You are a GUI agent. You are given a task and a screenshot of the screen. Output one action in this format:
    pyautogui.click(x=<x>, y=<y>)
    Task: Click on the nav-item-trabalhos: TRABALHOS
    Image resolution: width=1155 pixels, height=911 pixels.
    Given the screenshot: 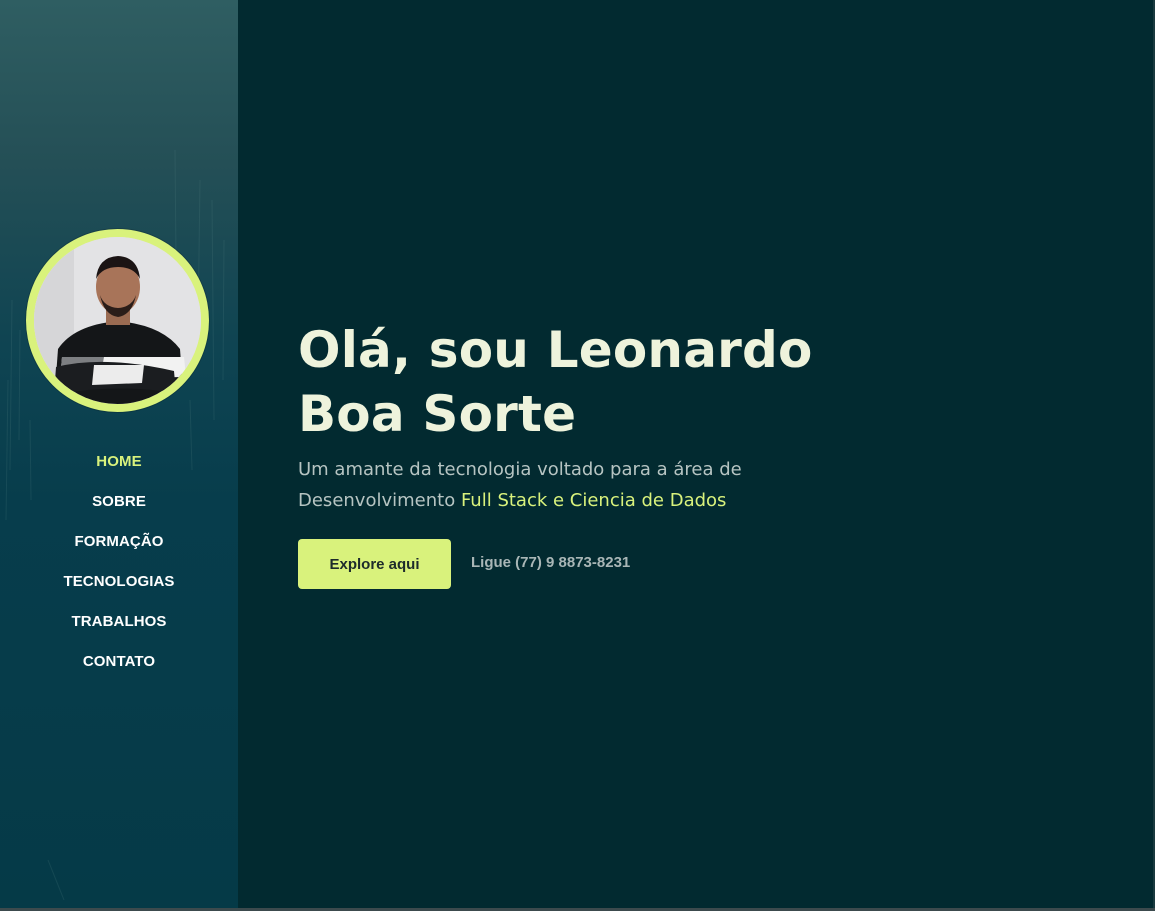 What is the action you would take?
    pyautogui.click(x=119, y=628)
    